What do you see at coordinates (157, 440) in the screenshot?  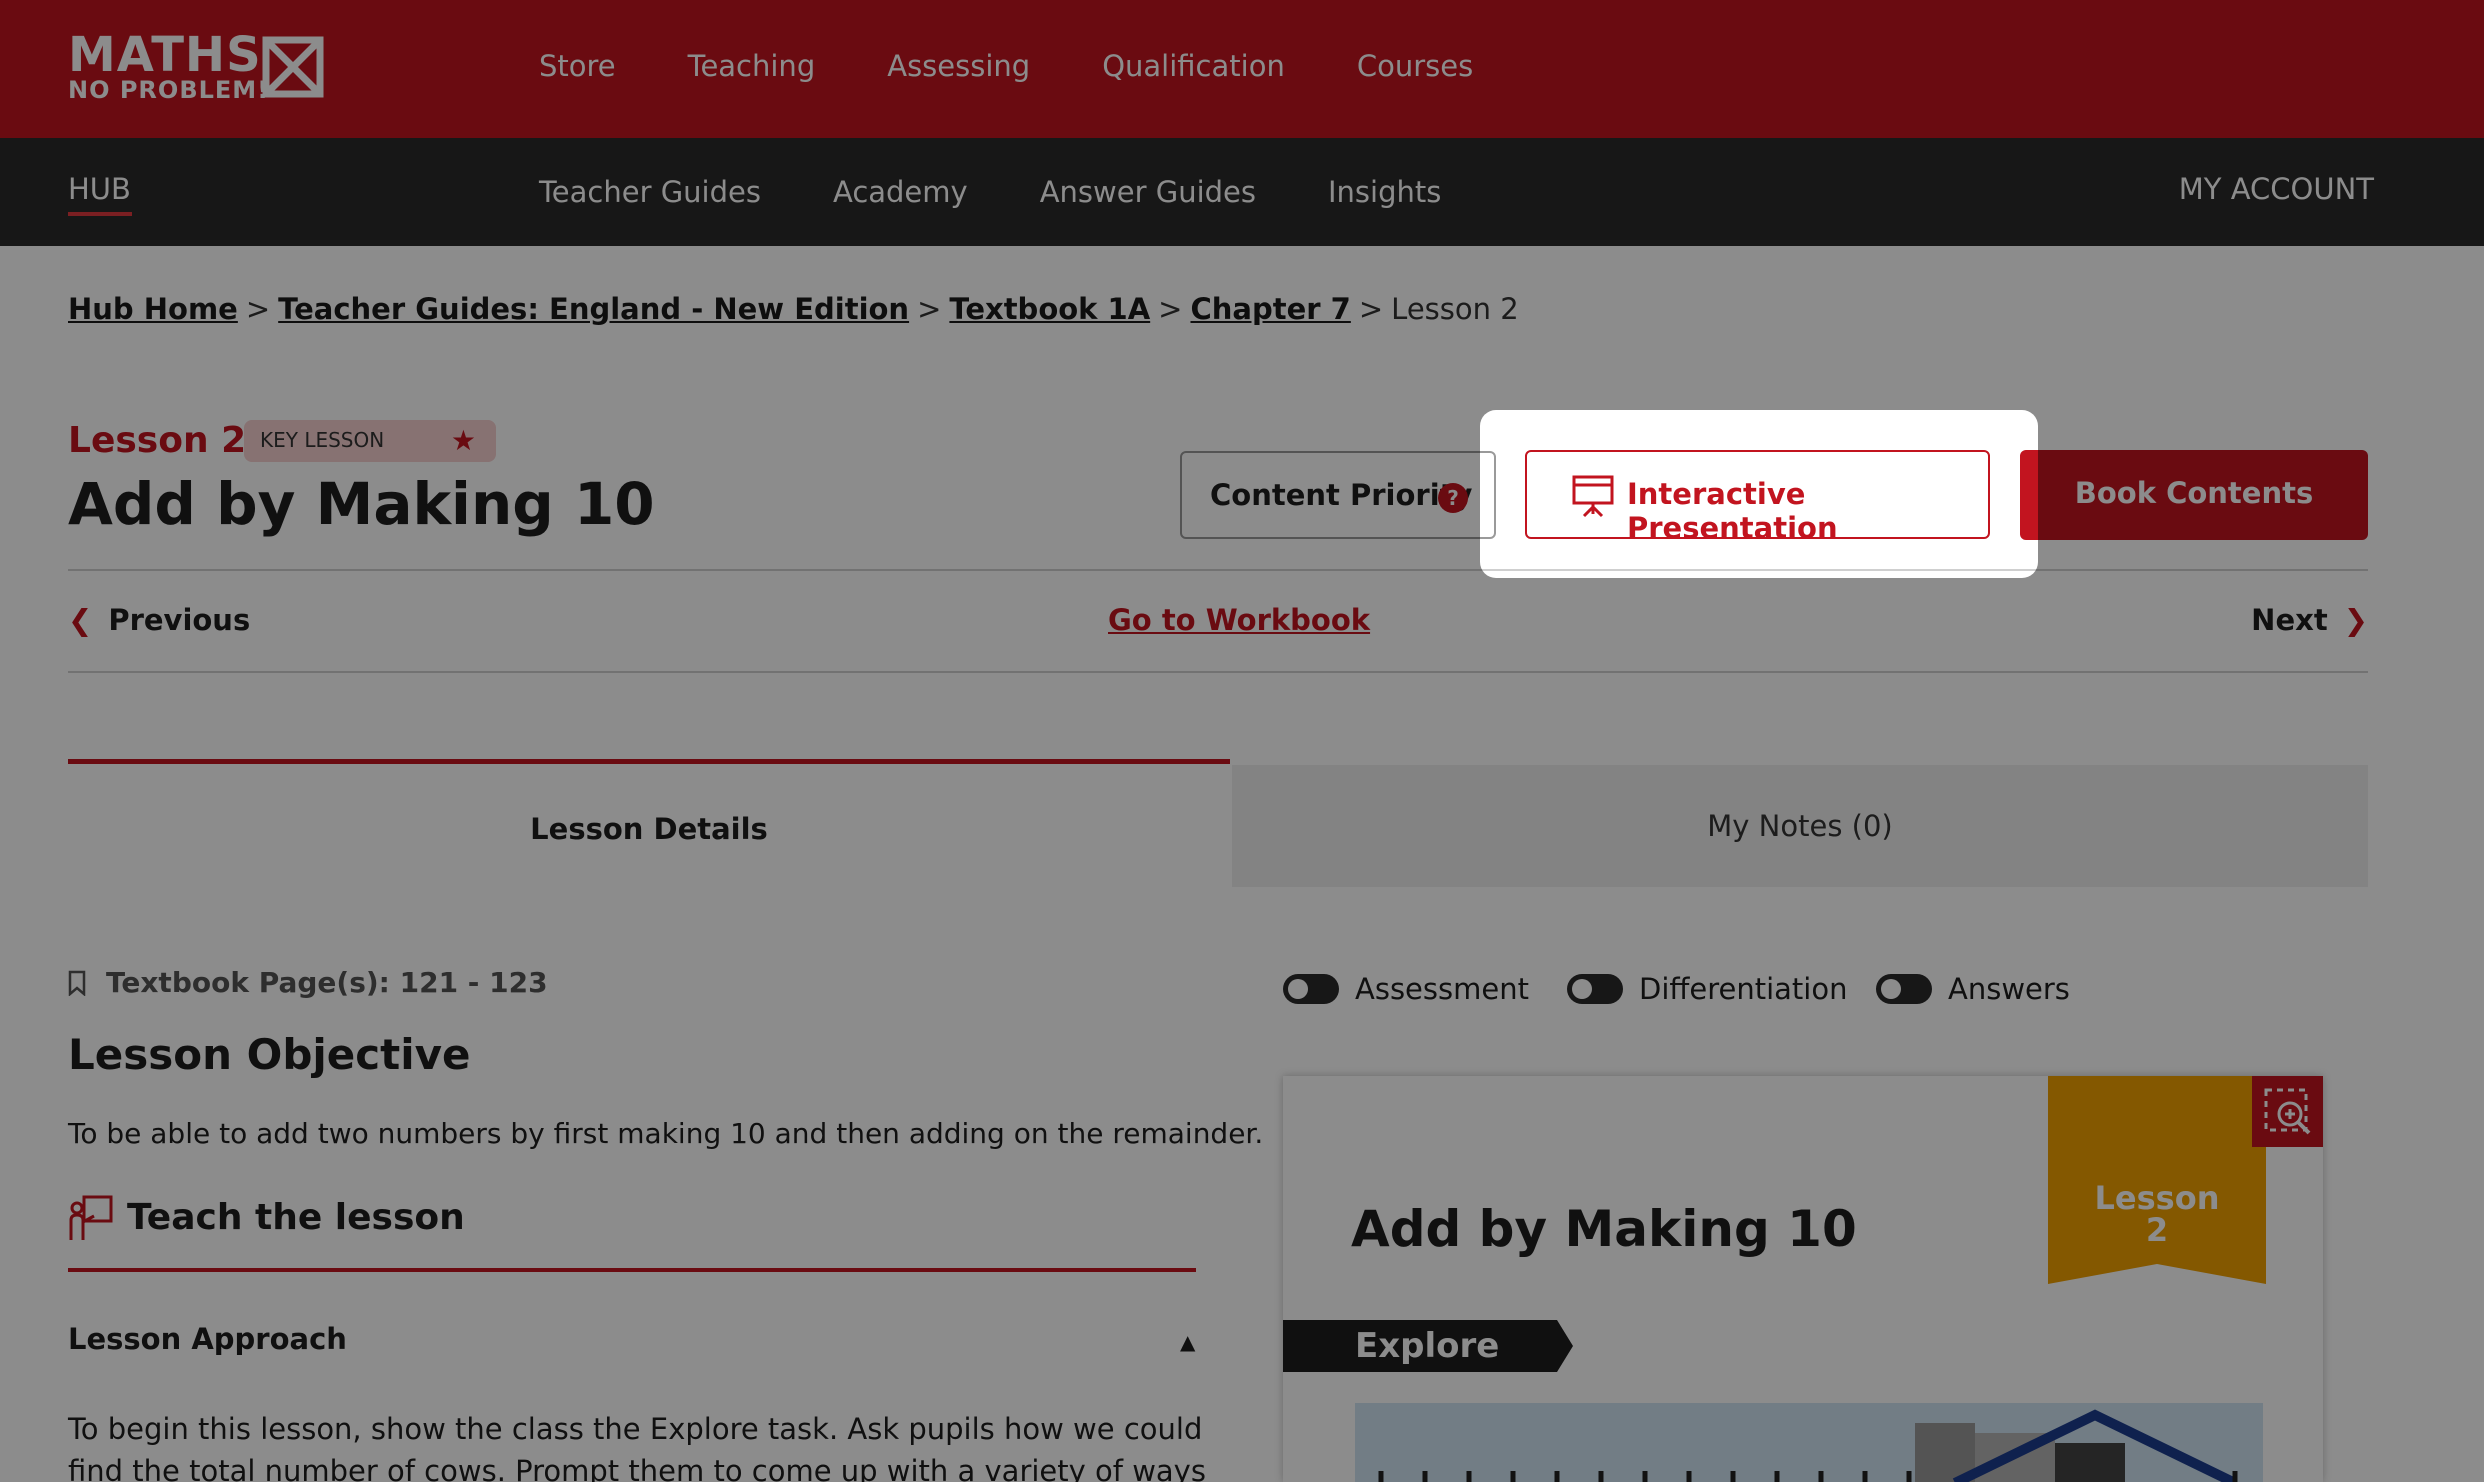 I see `lesson-label: Lesson 2` at bounding box center [157, 440].